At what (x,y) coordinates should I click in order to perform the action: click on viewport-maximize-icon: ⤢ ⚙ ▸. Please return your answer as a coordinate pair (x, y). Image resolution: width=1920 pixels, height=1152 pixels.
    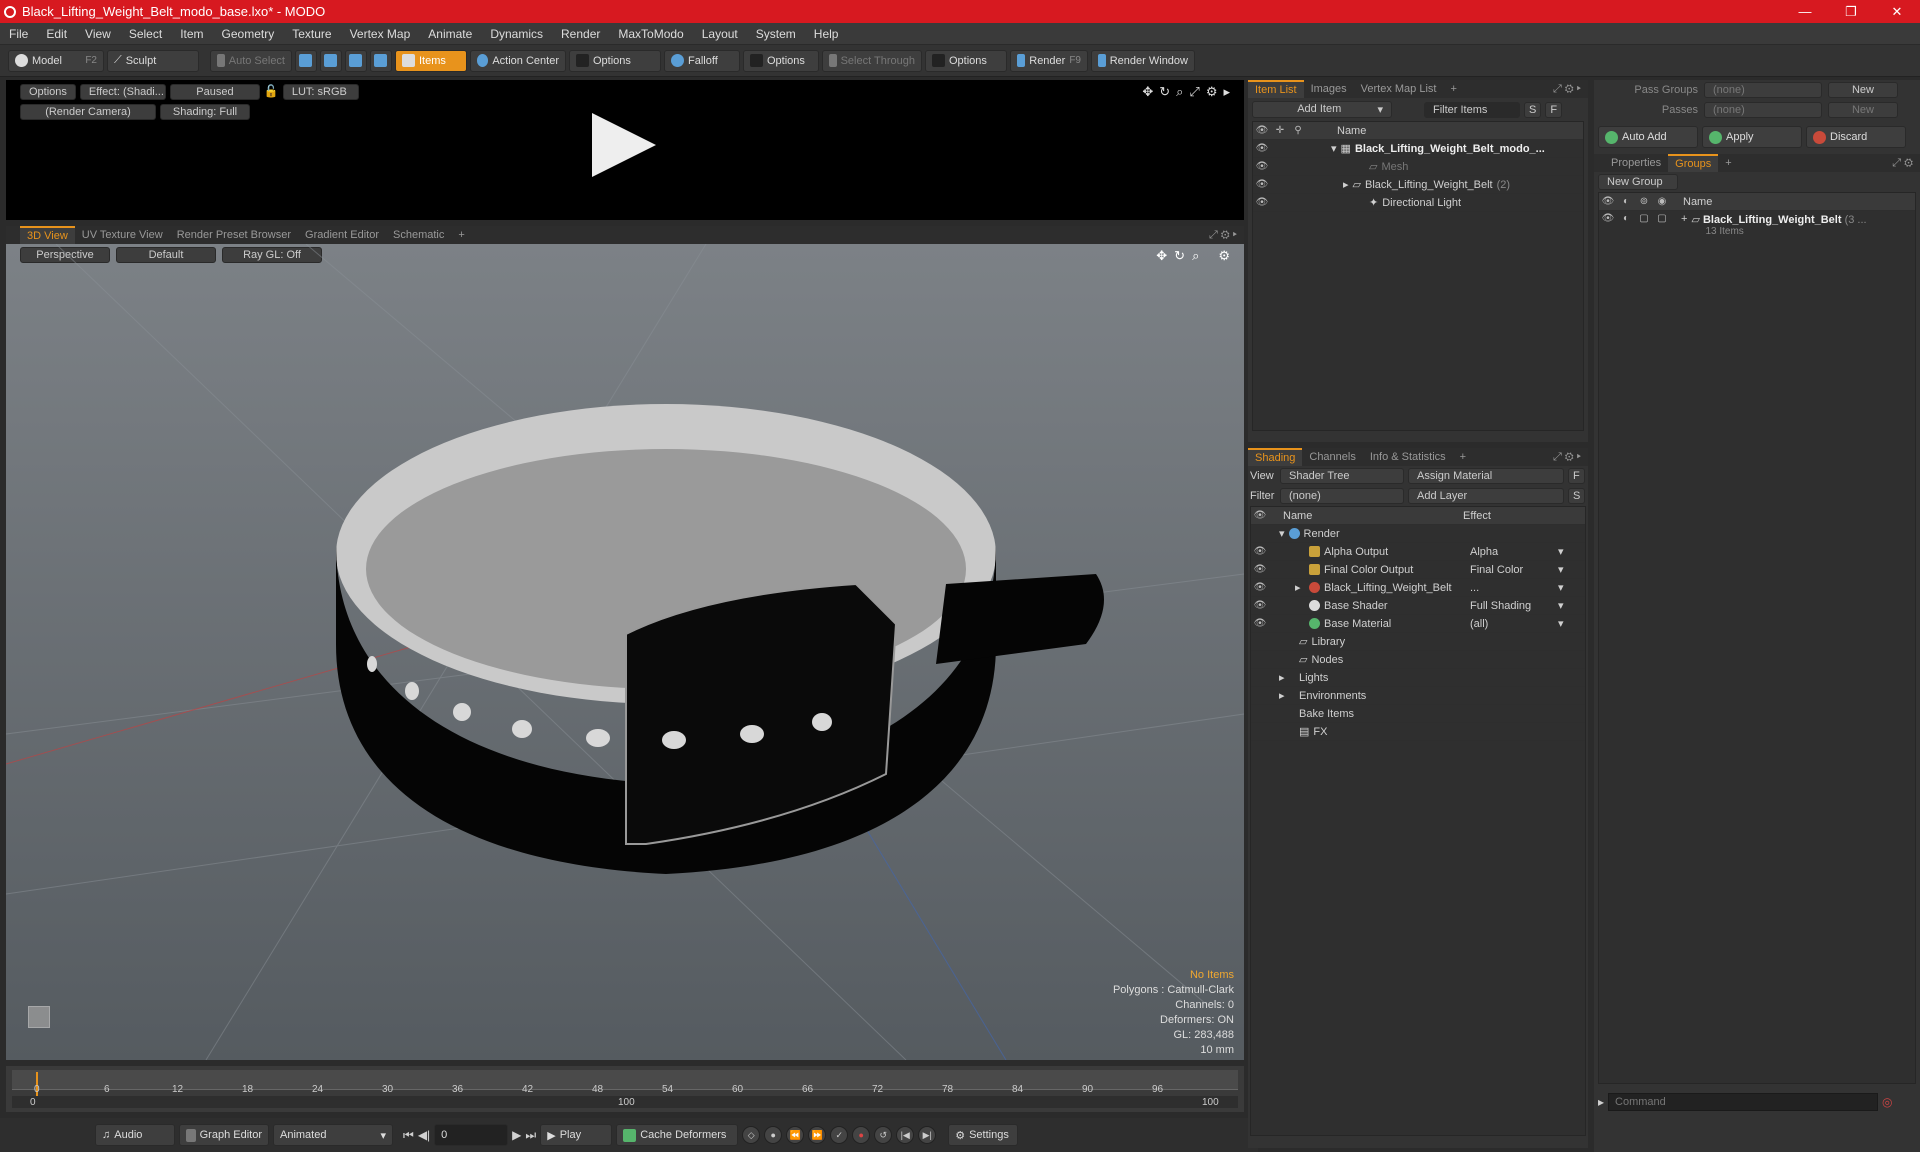
    Looking at the image, I should click on (1223, 235).